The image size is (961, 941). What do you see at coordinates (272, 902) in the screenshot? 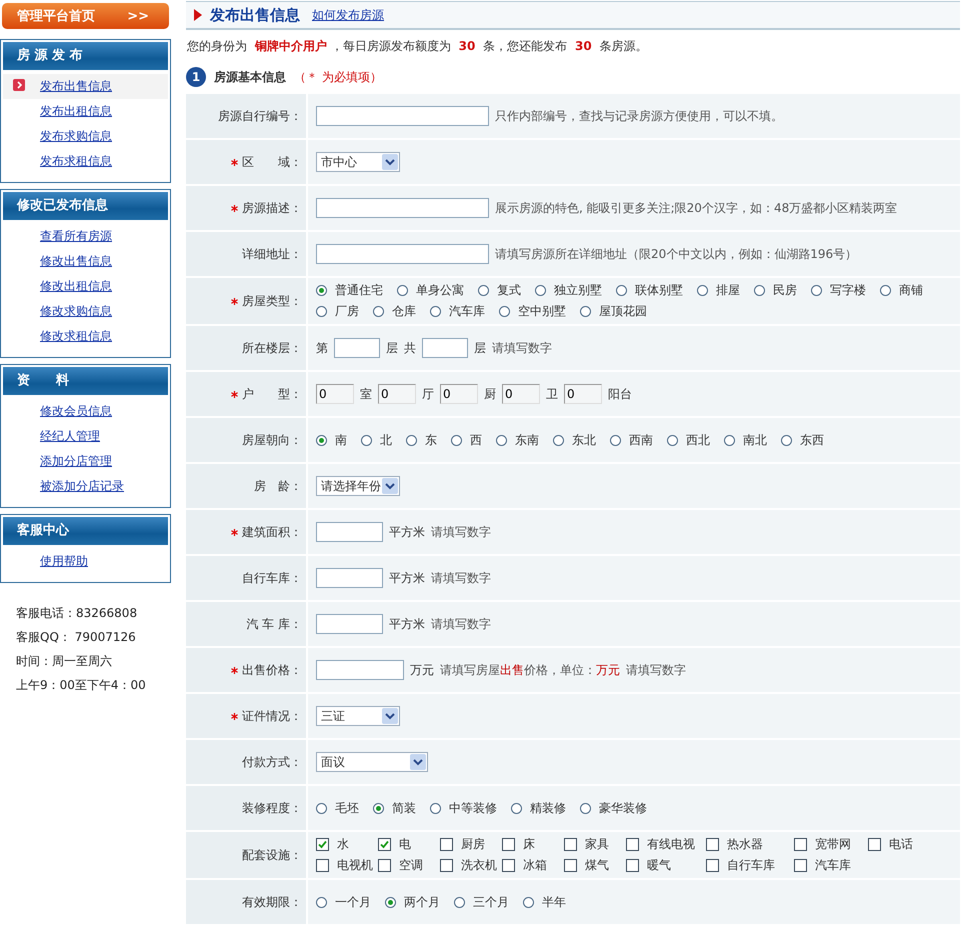
I see `field-label: 有效期限：` at bounding box center [272, 902].